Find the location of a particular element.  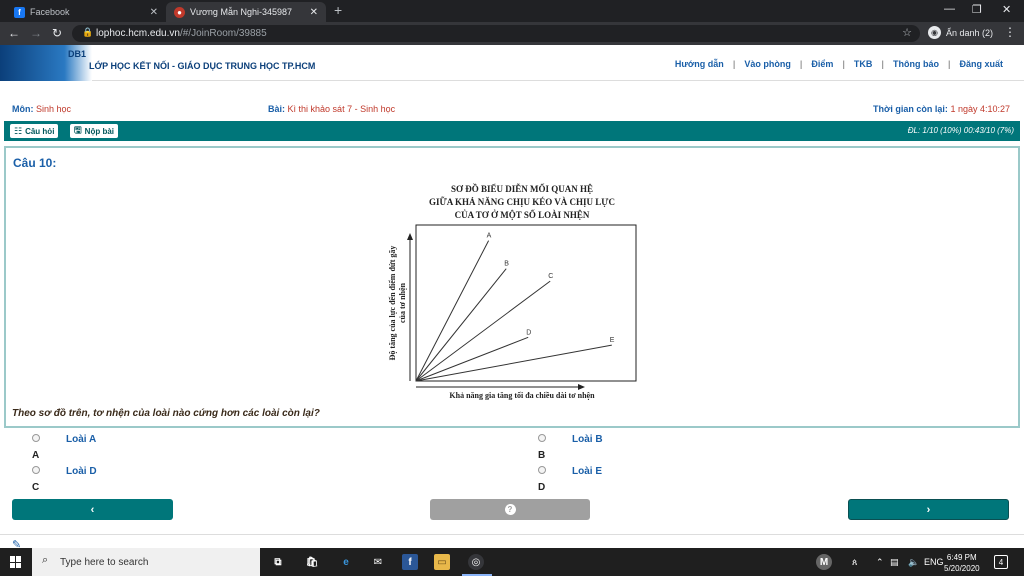

nav-guide: Hướng dẫn is located at coordinates (699, 64).